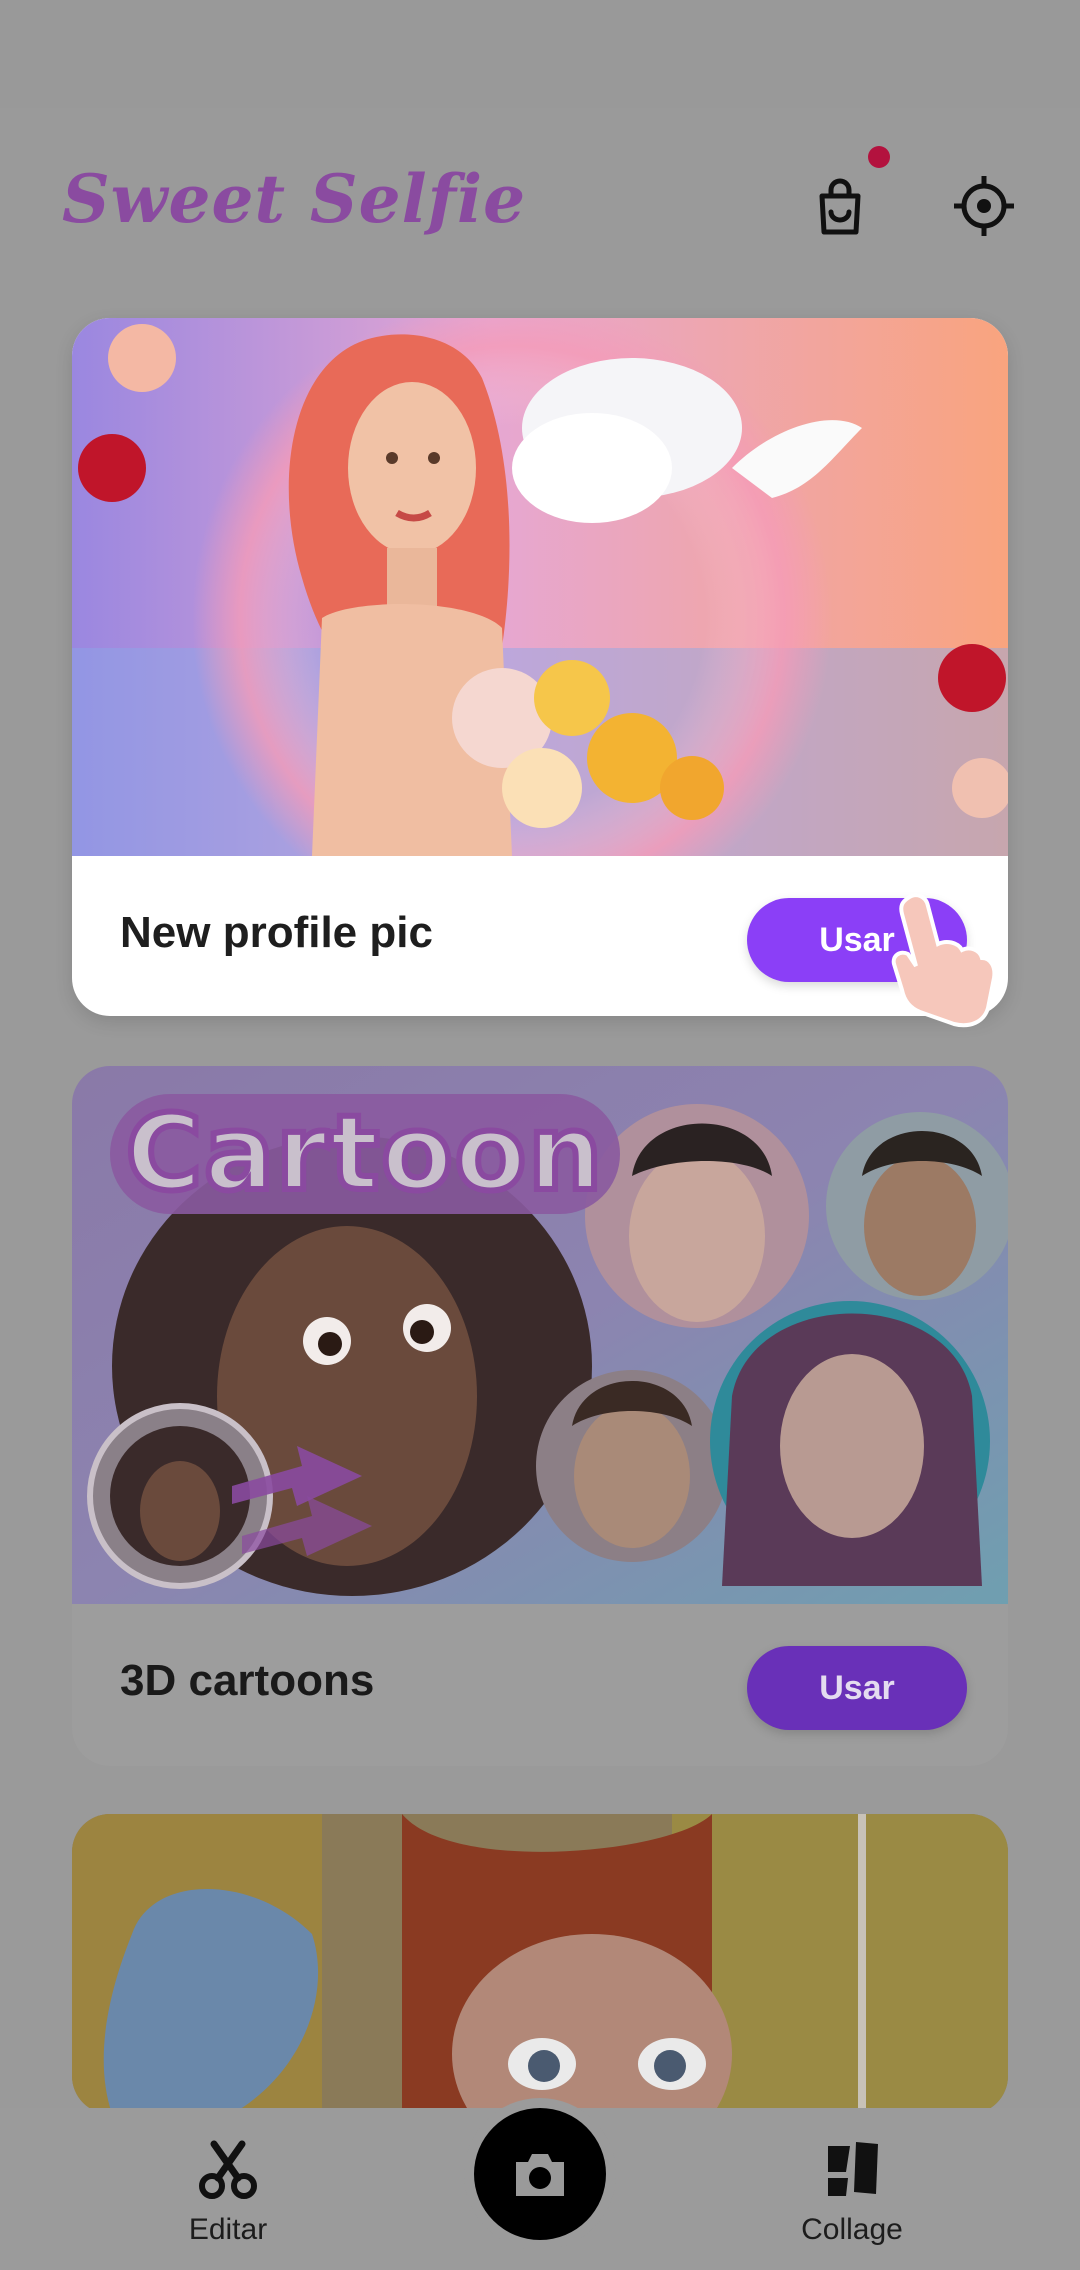  Describe the element at coordinates (984, 206) in the screenshot. I see `settings-icon` at that location.